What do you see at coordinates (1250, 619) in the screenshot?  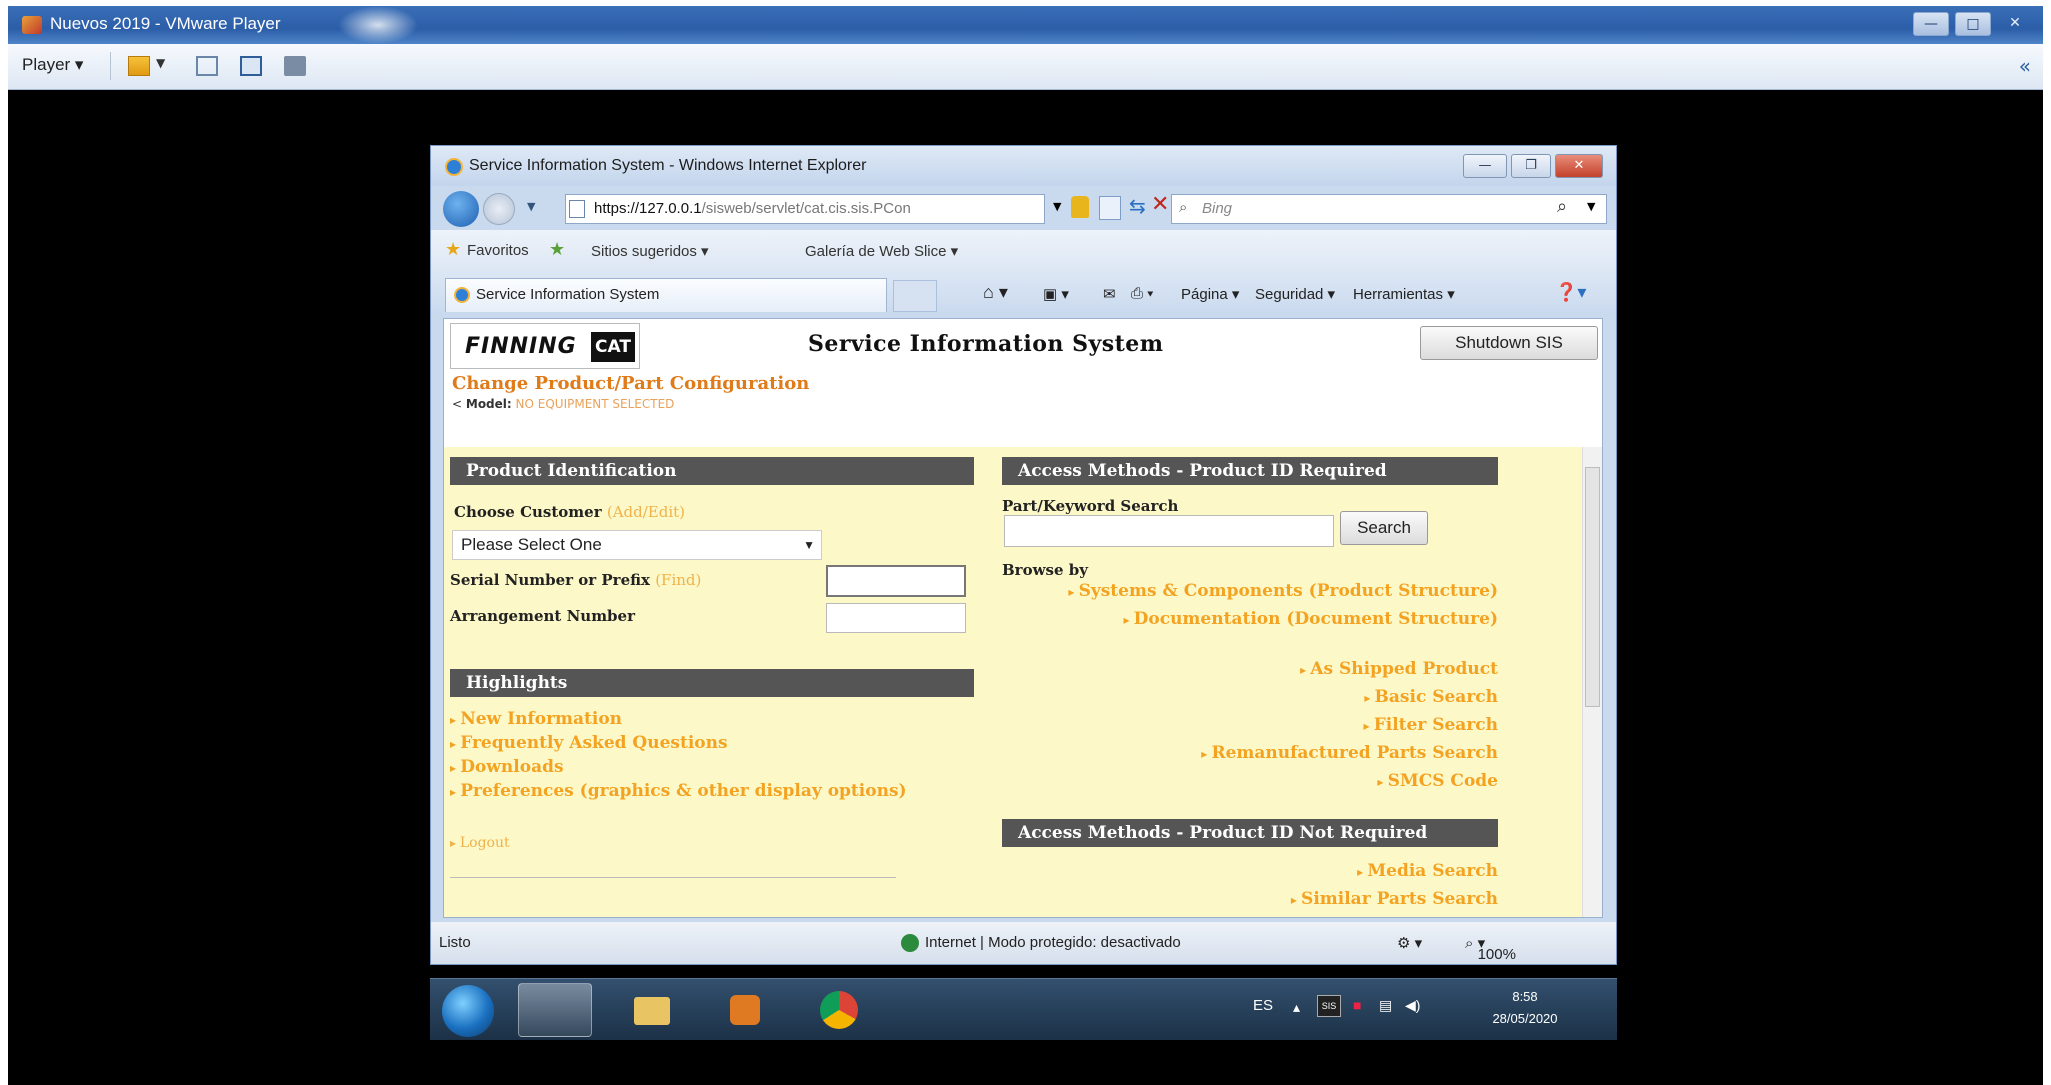 I see `documentation-link: Documentation (Document Structure)` at bounding box center [1250, 619].